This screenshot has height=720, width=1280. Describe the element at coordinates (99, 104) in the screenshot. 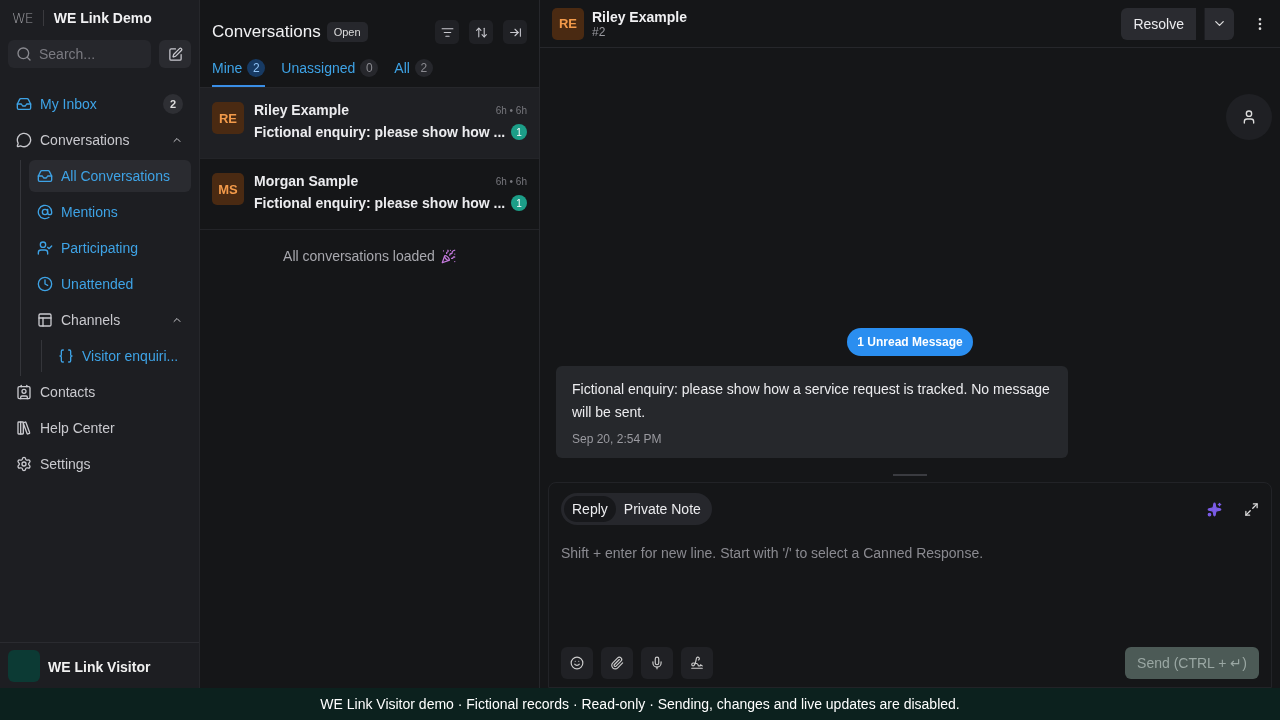

I see `nav-item: My Inbox 2` at that location.